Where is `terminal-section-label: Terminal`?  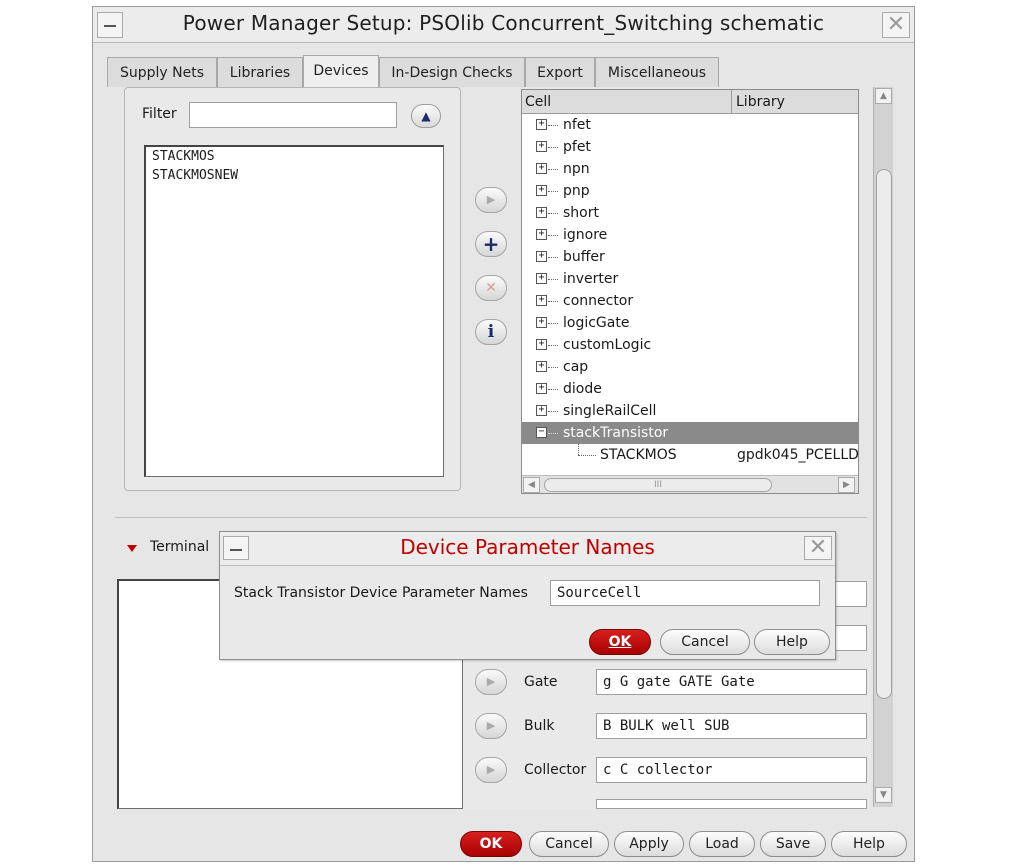
terminal-section-label: Terminal is located at coordinates (180, 547).